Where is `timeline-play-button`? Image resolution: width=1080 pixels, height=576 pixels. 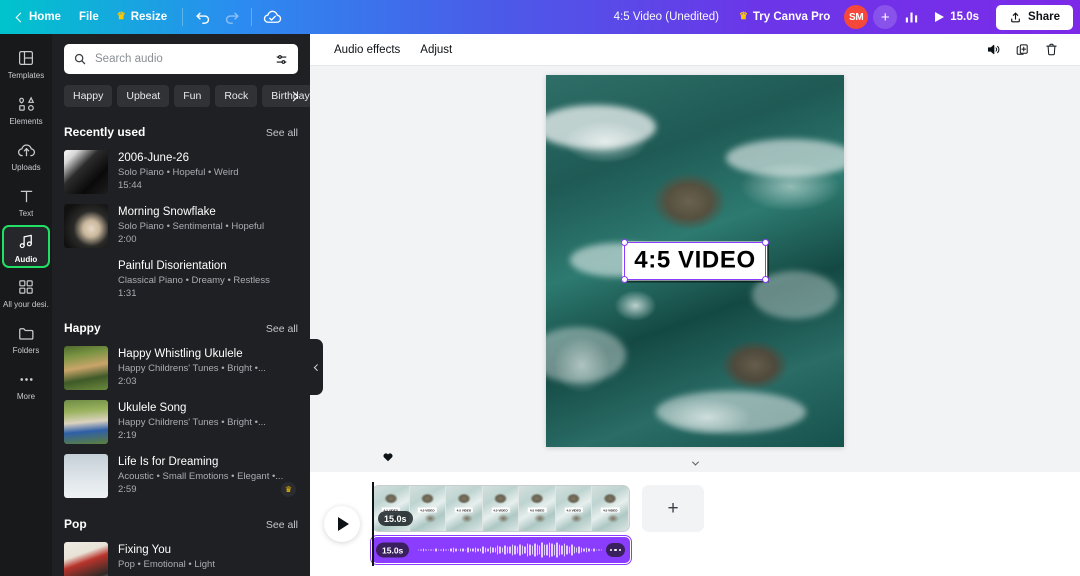
timeline-play-button is located at coordinates (342, 524).